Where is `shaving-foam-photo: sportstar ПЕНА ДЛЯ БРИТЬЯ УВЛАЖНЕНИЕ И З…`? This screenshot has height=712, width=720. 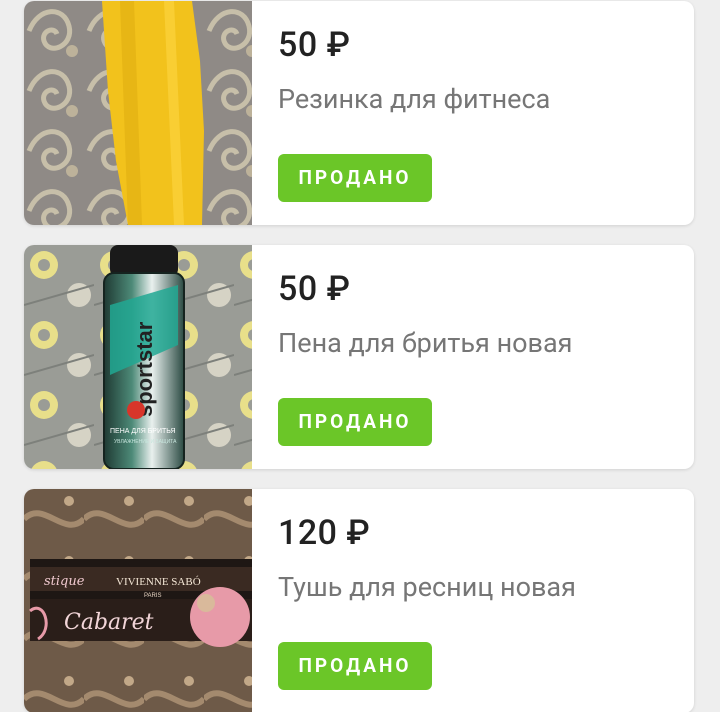 shaving-foam-photo: sportstar ПЕНА ДЛЯ БРИТЬЯ УВЛАЖНЕНИЕ И З… is located at coordinates (138, 357).